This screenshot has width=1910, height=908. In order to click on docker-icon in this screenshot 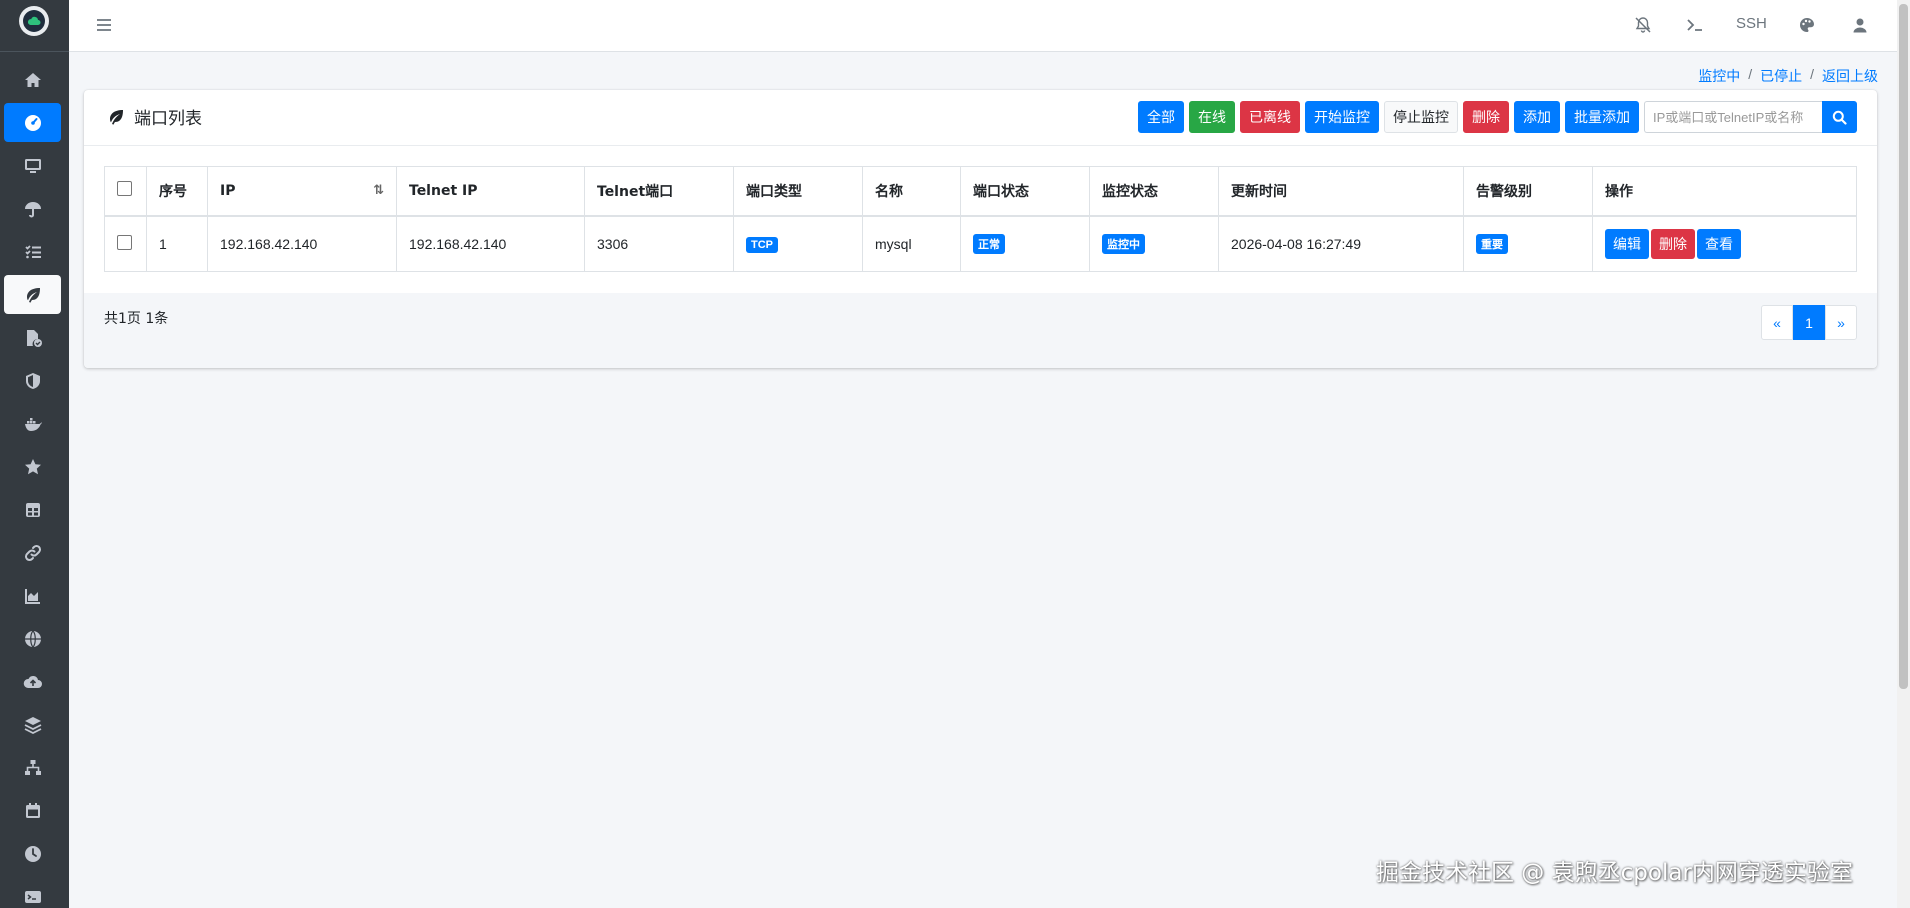, I will do `click(33, 424)`.